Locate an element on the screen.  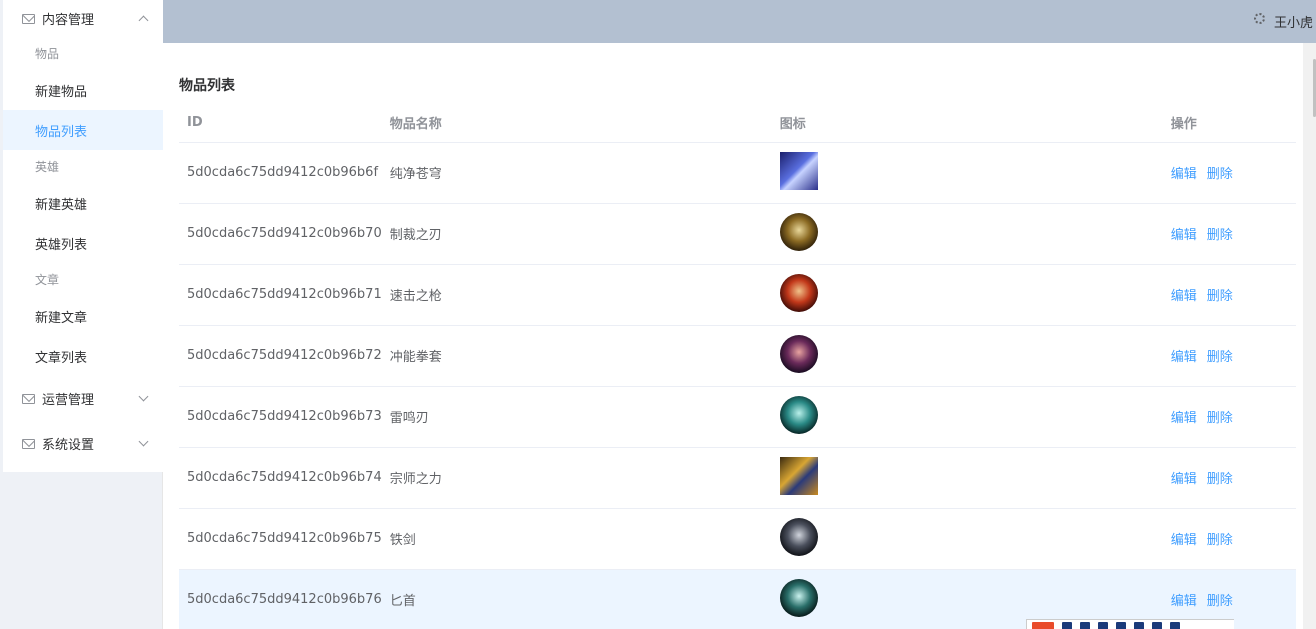
table-row: 5d0cda6c75dd9412c0b96b6f 纯净苍穹 编辑 删除 is located at coordinates (737, 173).